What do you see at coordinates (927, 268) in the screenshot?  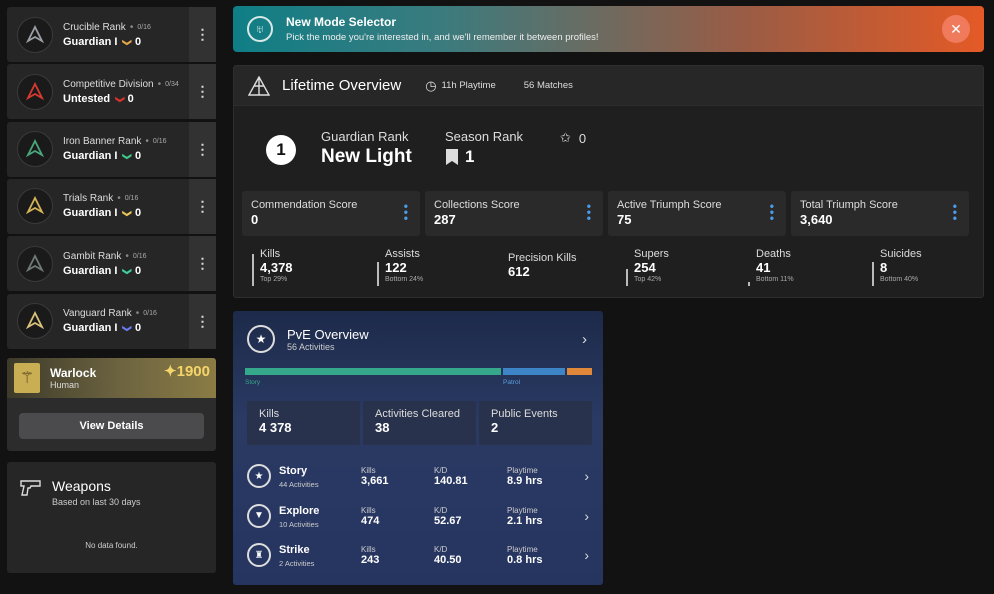 I see `lifetime-stat: Suicides 8 Bottom 40%` at bounding box center [927, 268].